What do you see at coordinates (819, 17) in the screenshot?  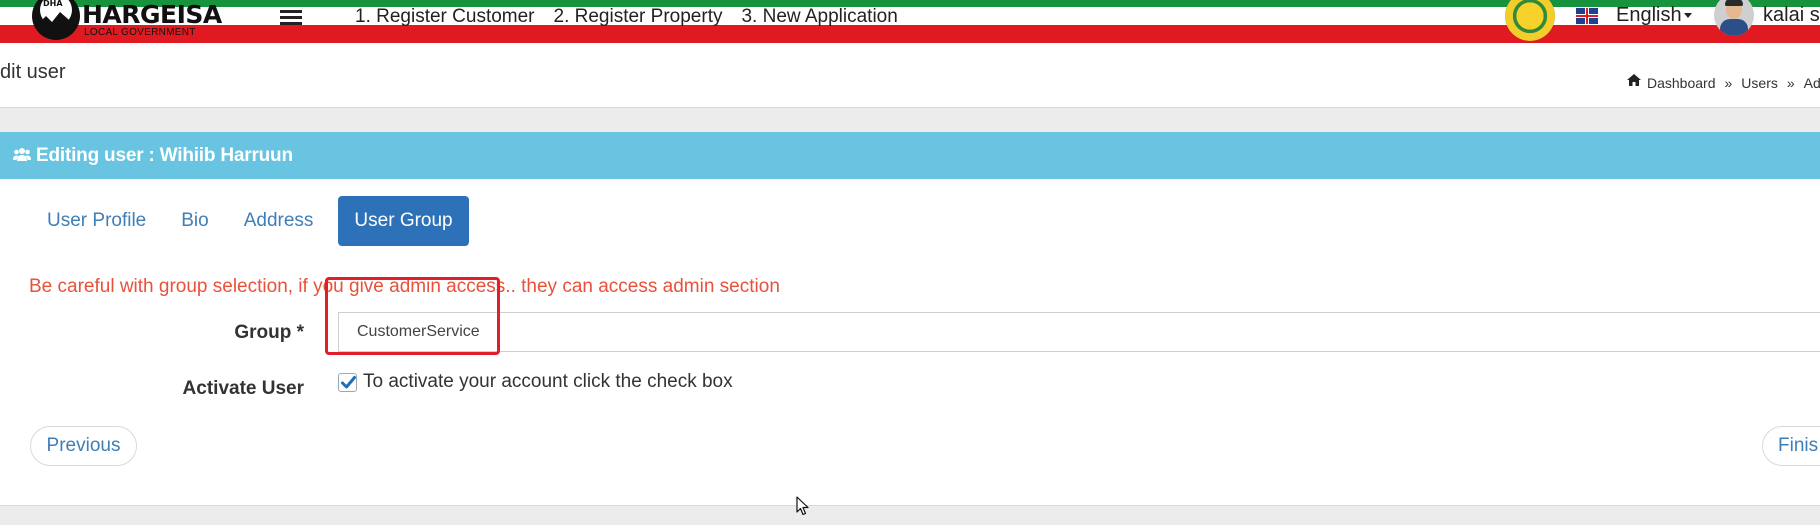 I see `nav-new-application: 3. New Application` at bounding box center [819, 17].